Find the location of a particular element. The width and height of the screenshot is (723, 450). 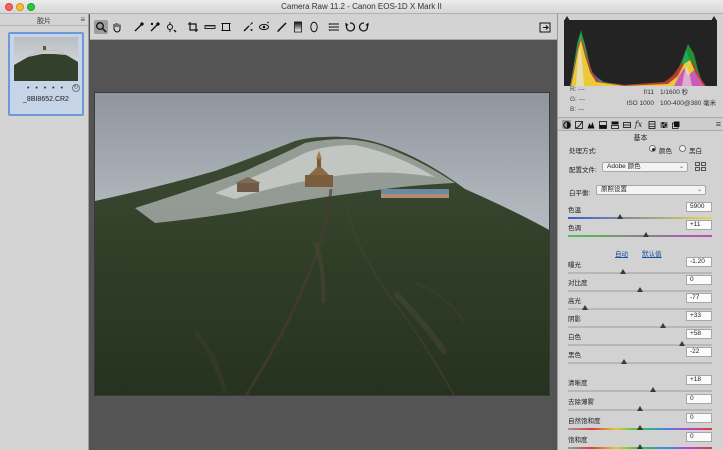

zoom-tool-icon is located at coordinates (101, 27).